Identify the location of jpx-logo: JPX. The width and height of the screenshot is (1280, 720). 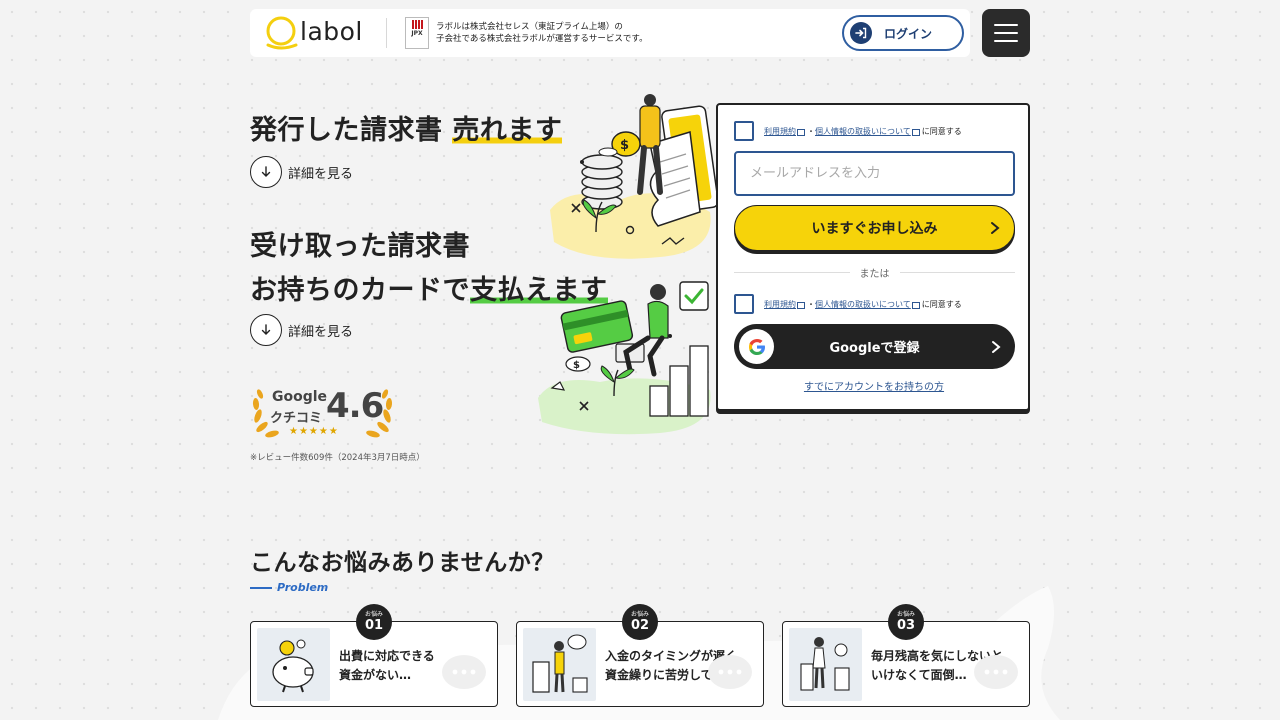
(417, 33).